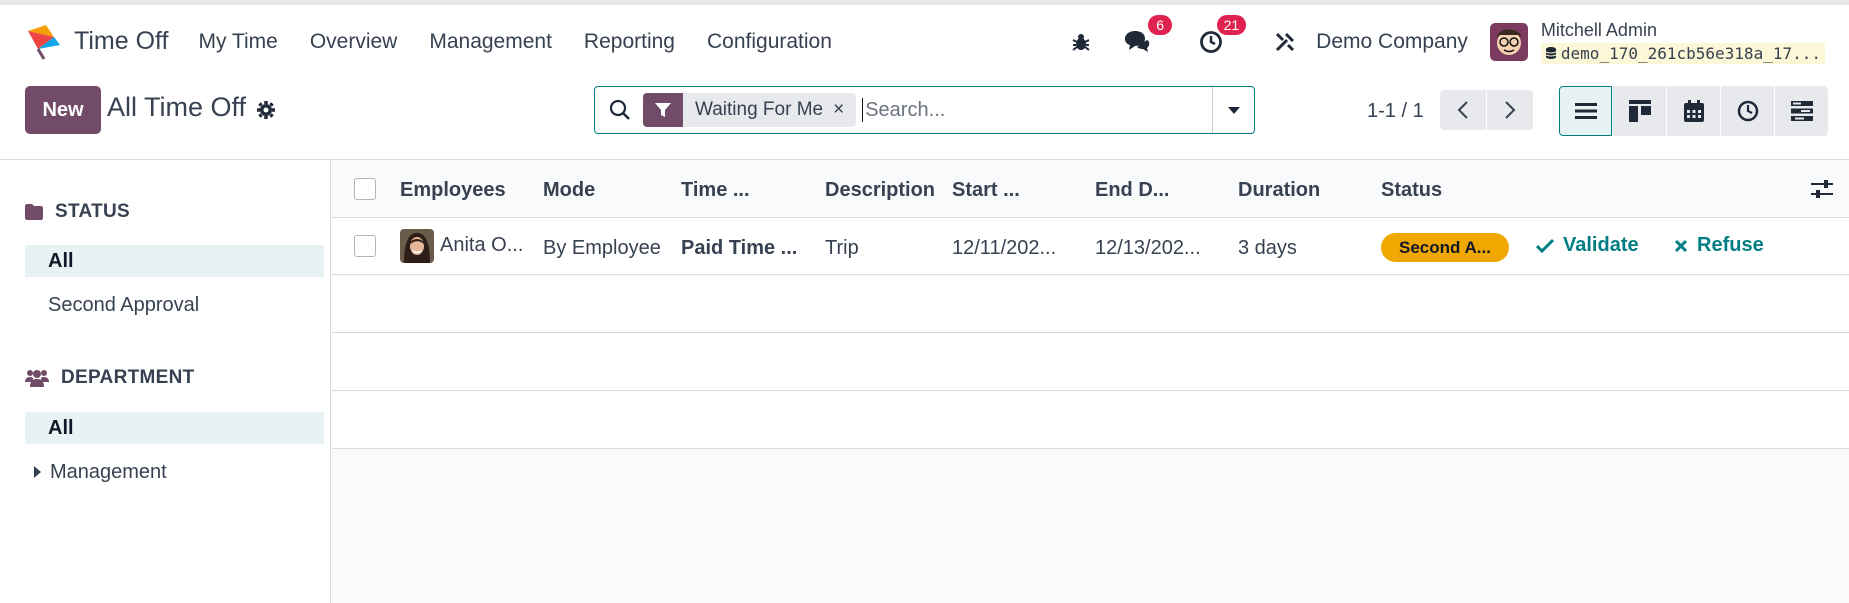 This screenshot has width=1849, height=603. What do you see at coordinates (34, 212) in the screenshot?
I see `folder-icon` at bounding box center [34, 212].